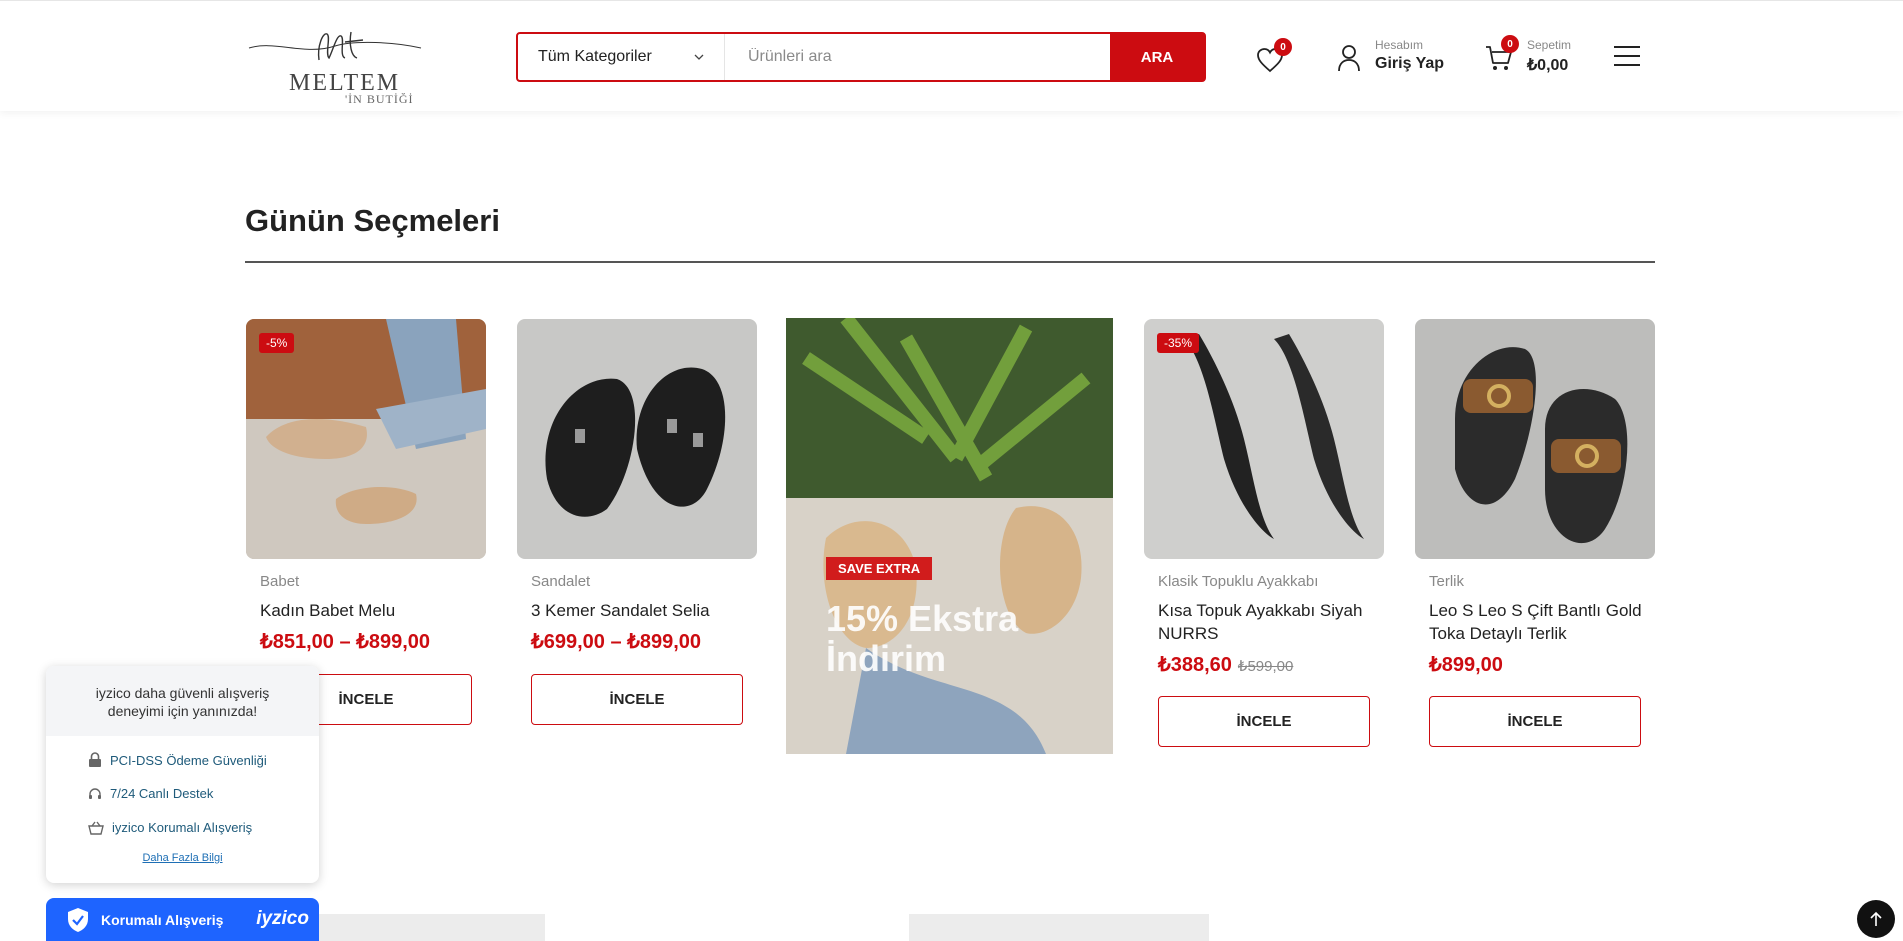 Image resolution: width=1903 pixels, height=941 pixels. What do you see at coordinates (922, 638) in the screenshot?
I see `promo-text: 15% Ekstra İndirim` at bounding box center [922, 638].